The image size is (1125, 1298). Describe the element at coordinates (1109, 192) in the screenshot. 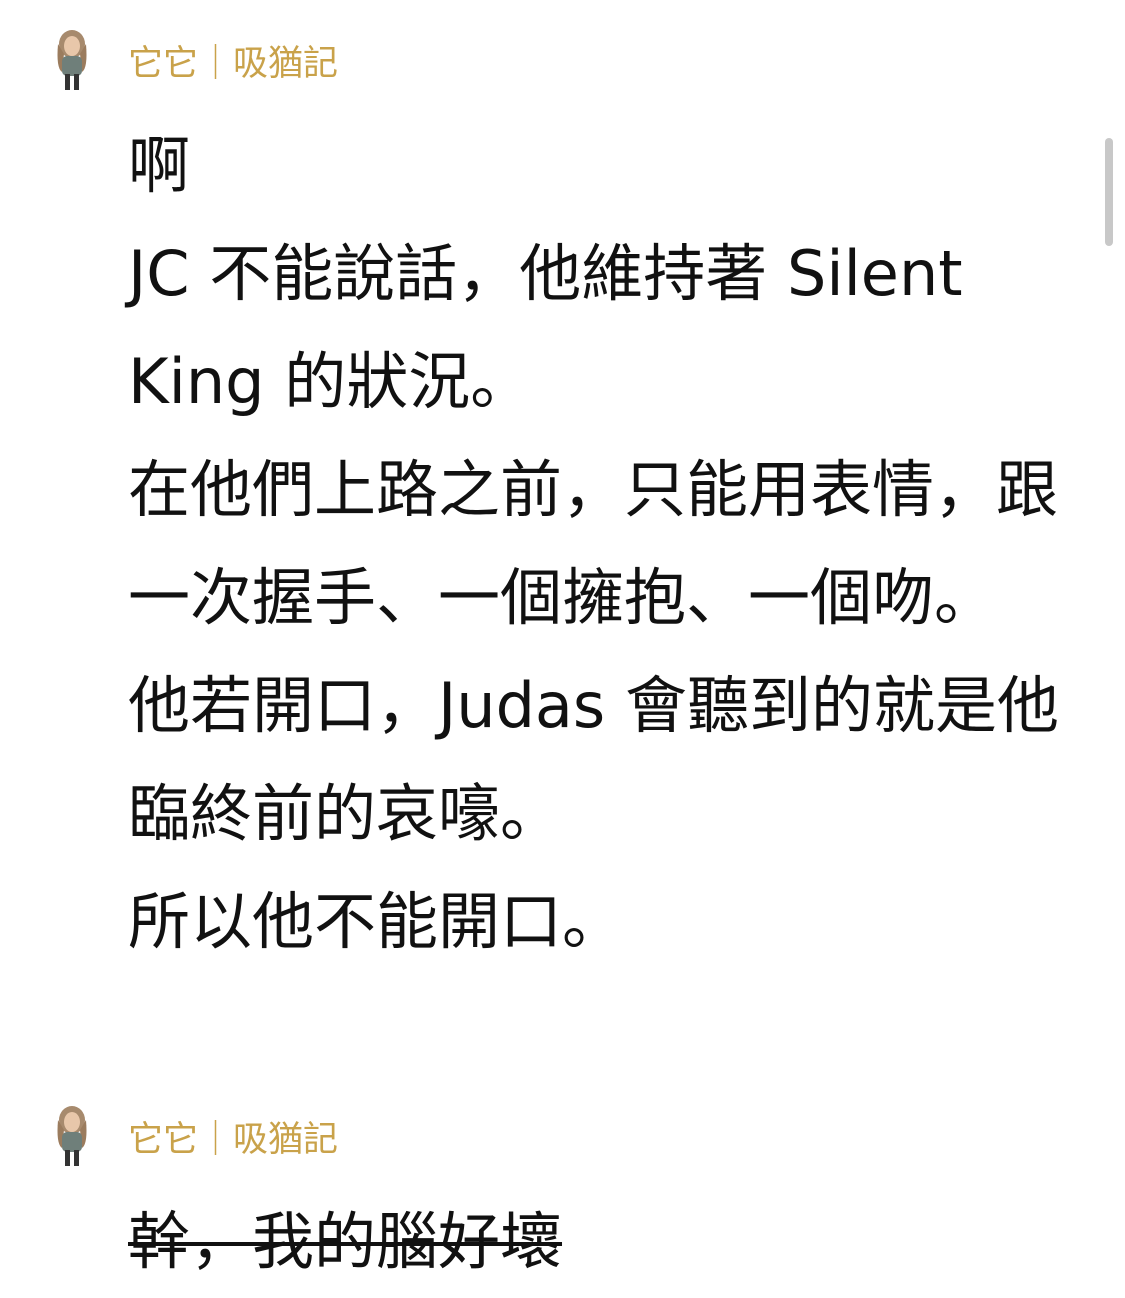

I see `scrollbar` at that location.